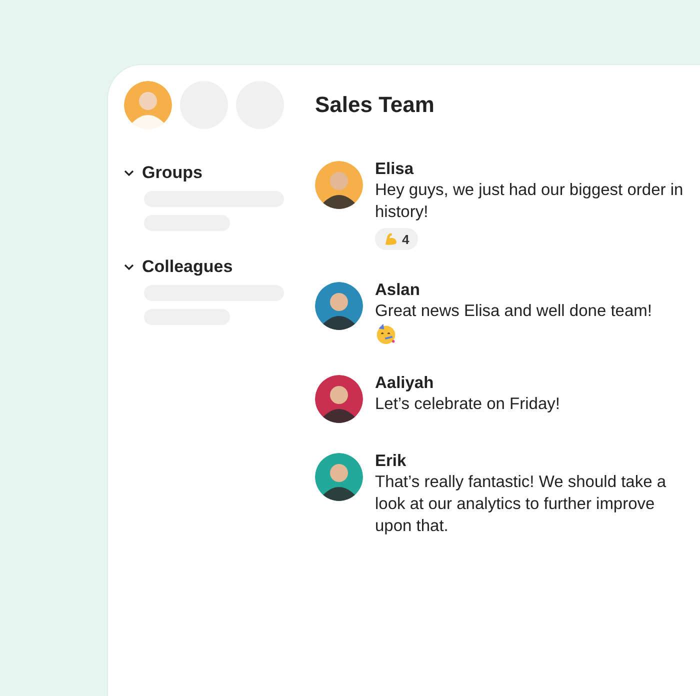 This screenshot has width=700, height=696. I want to click on message-text: That’s really fantastic! We should take a look at our analytics to further improve upon that., so click(521, 504).